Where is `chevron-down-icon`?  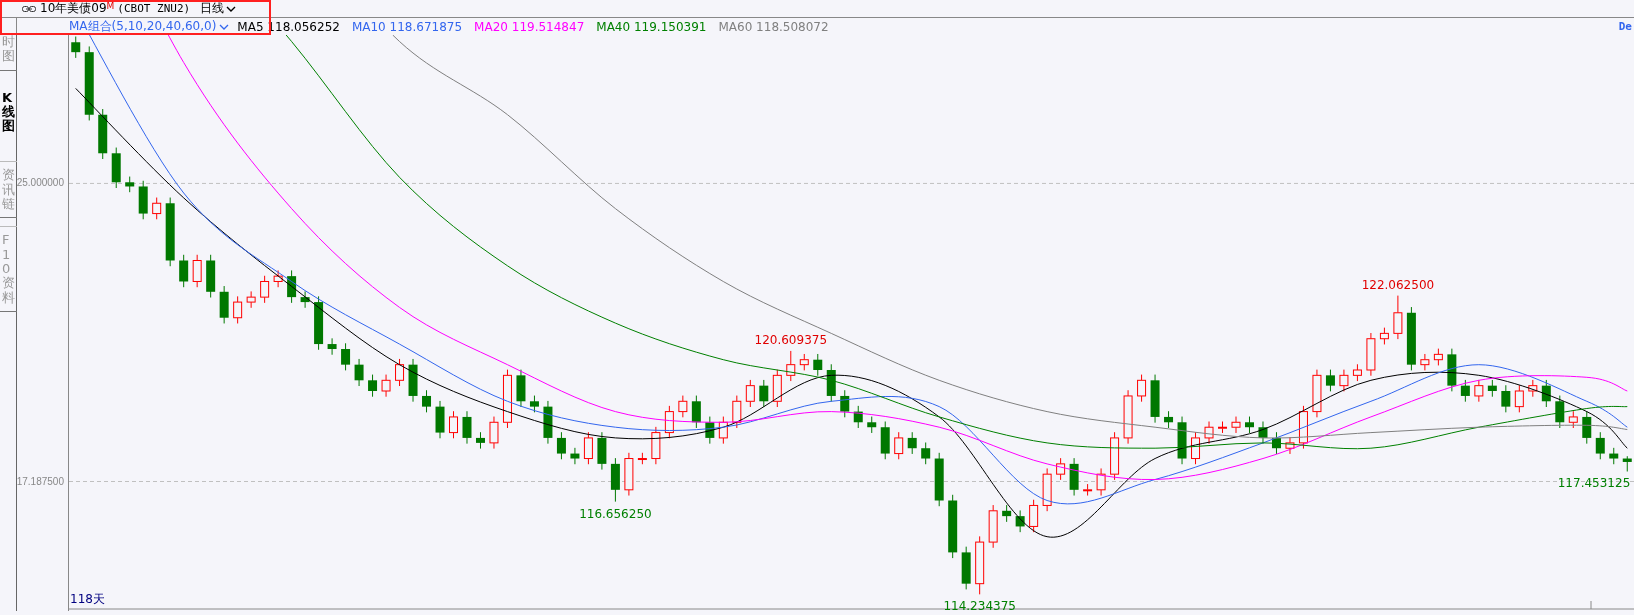 chevron-down-icon is located at coordinates (224, 26).